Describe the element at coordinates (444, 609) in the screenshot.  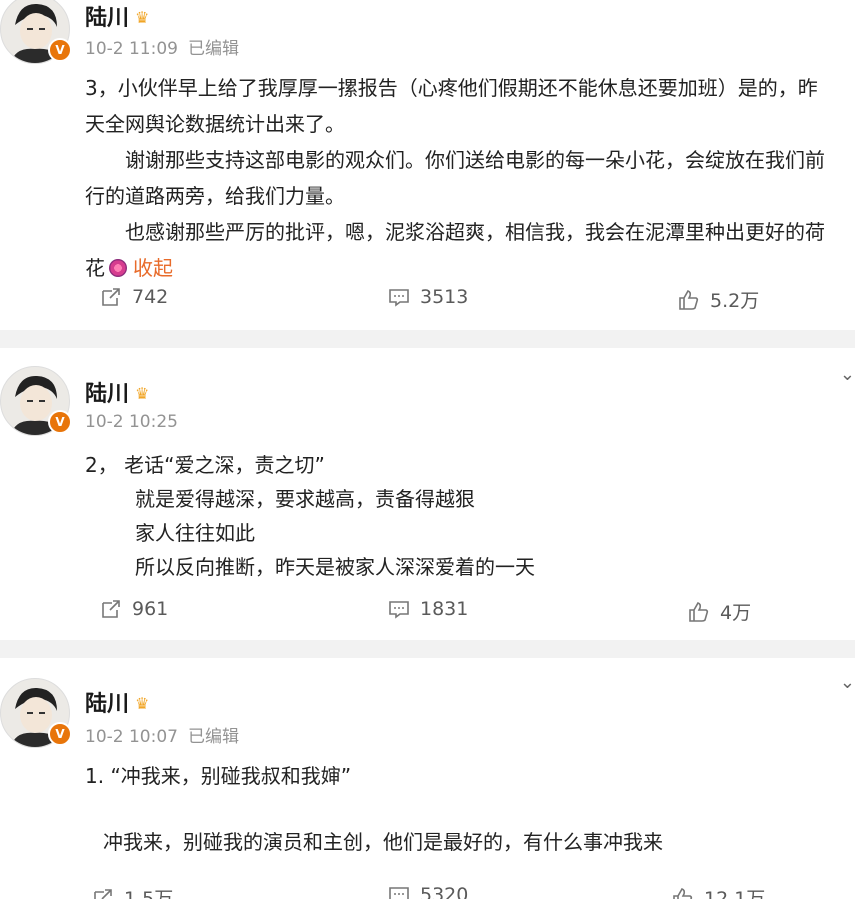
I see `comment-count: 1831` at that location.